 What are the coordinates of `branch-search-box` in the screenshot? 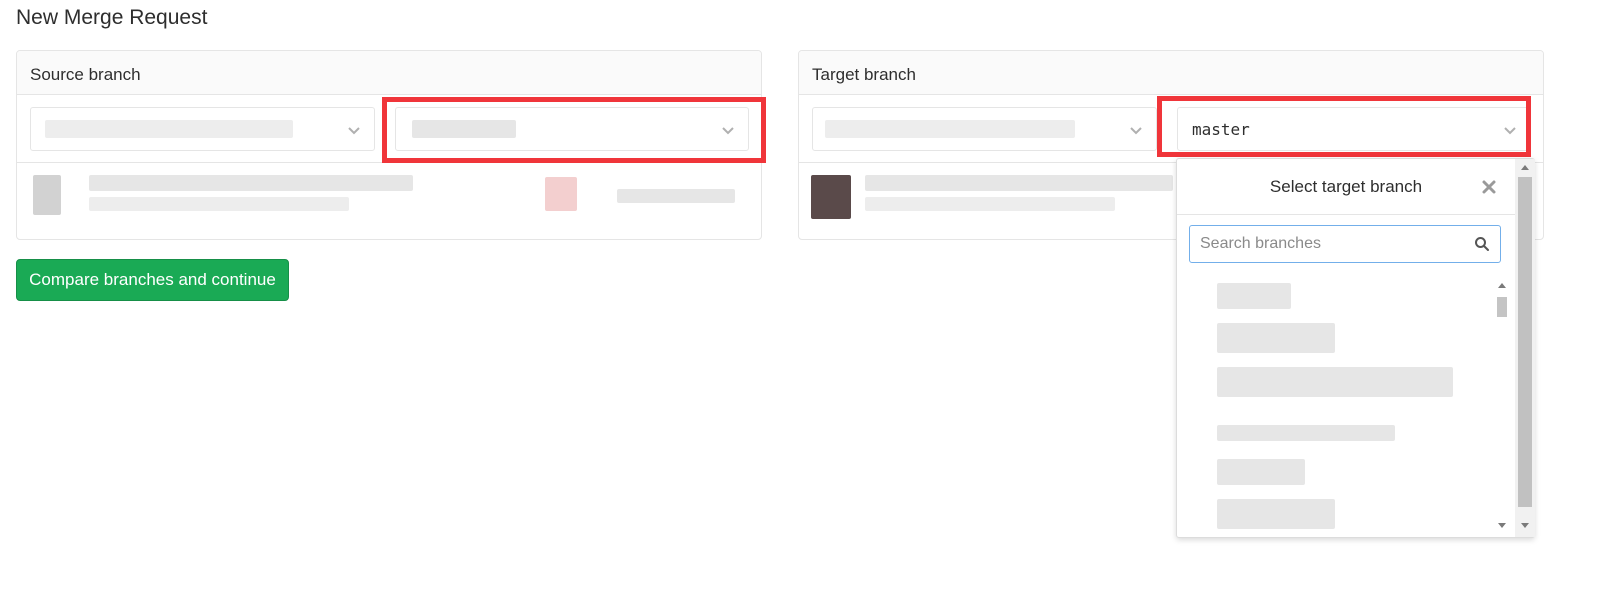 It's located at (1345, 244).